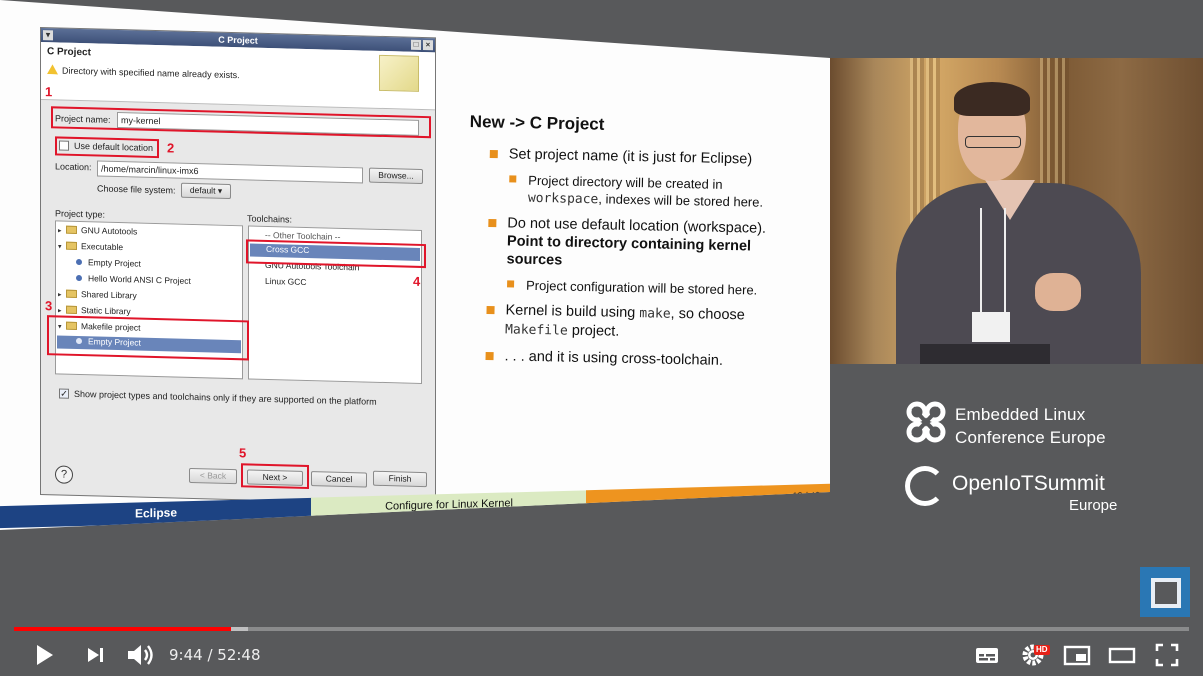 Image resolution: width=1203 pixels, height=676 pixels. I want to click on dialog-header-title: C Project, so click(69, 52).